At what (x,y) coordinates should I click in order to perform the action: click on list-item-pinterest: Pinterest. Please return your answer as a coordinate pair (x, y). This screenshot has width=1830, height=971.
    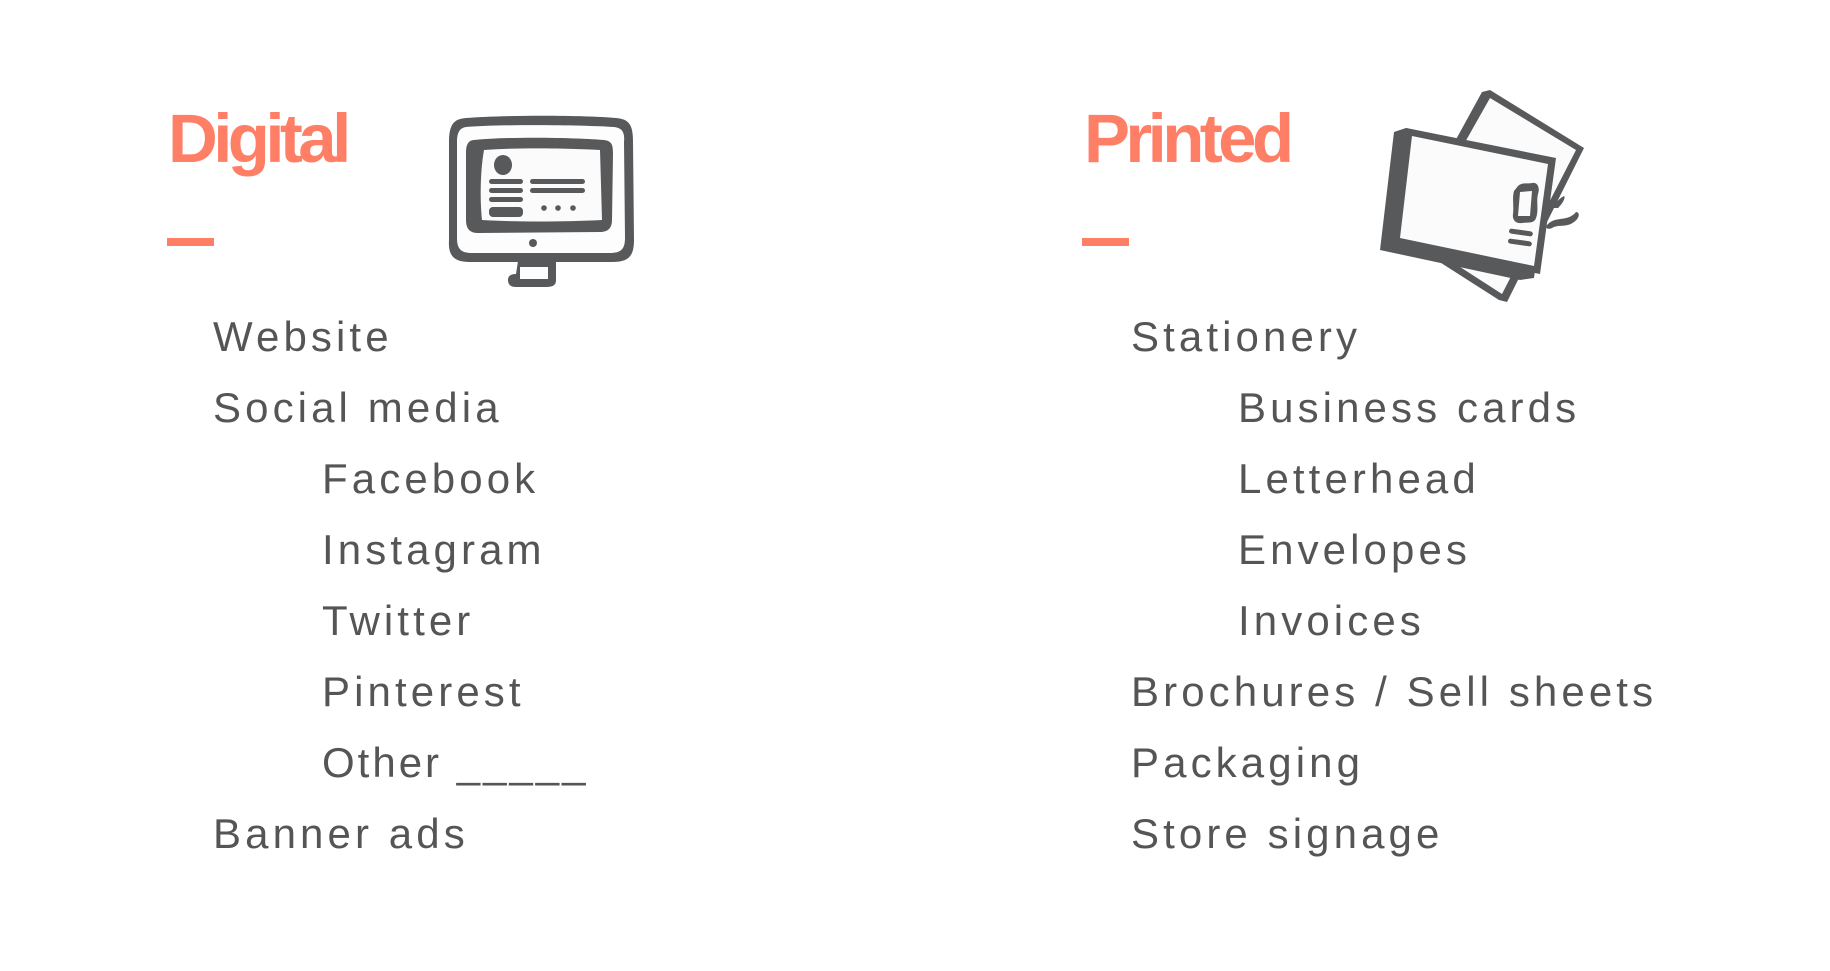
    Looking at the image, I should click on (423, 691).